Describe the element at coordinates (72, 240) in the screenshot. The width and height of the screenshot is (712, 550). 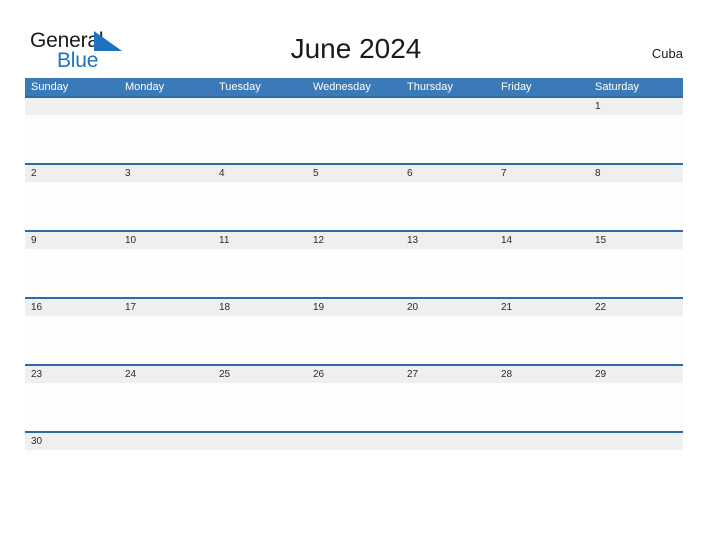
I see `day-cell: 9` at that location.